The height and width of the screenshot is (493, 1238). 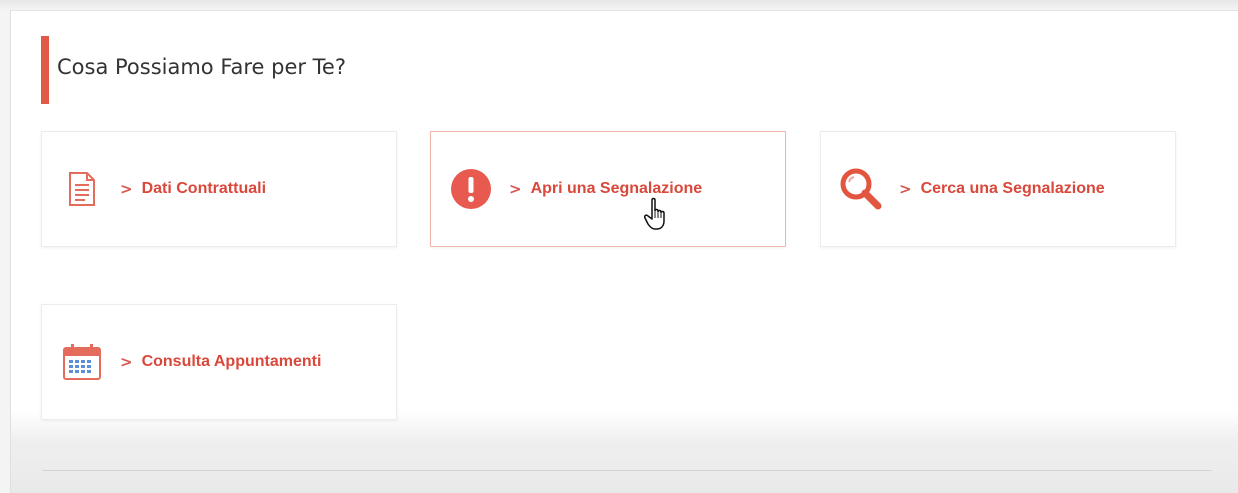 What do you see at coordinates (1012, 188) in the screenshot?
I see `card-label: Cerca una Segnalazione` at bounding box center [1012, 188].